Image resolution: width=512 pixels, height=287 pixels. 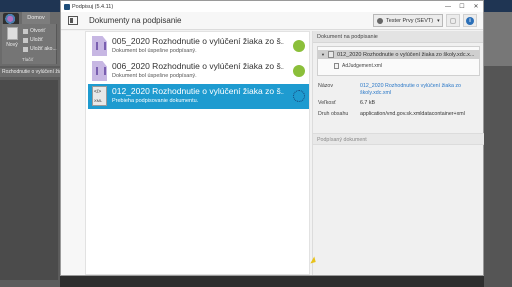 I want to click on minimize-button: —, so click(x=448, y=6).